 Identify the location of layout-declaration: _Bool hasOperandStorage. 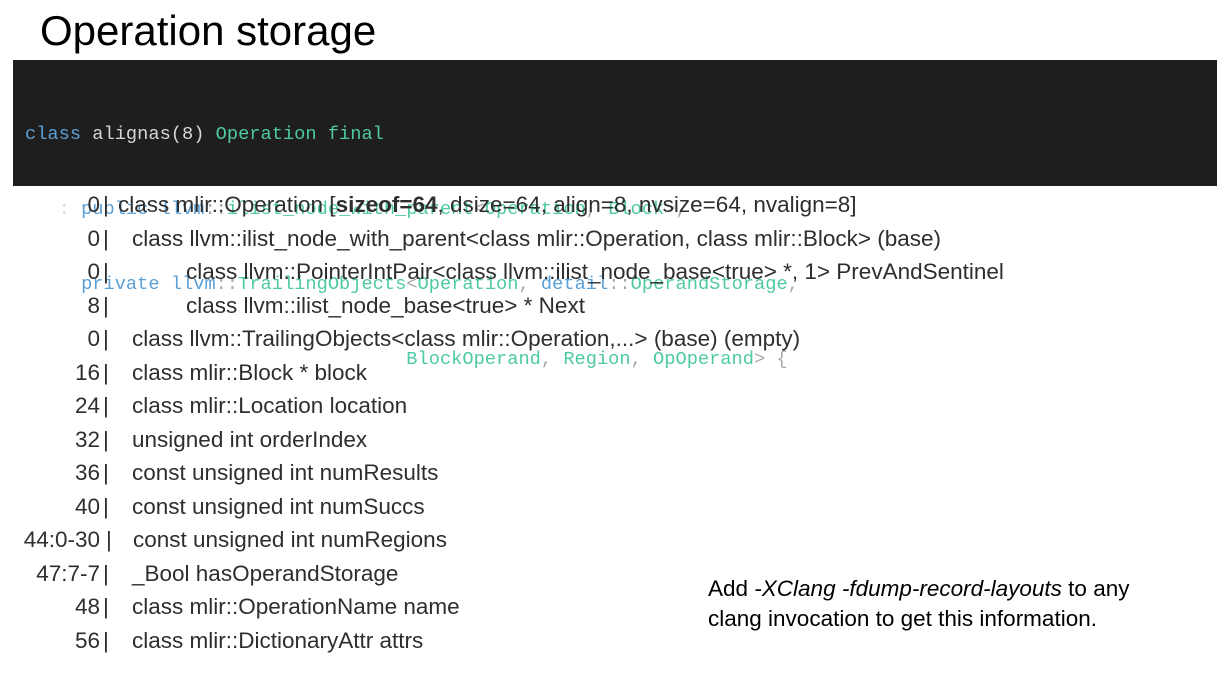
(265, 573).